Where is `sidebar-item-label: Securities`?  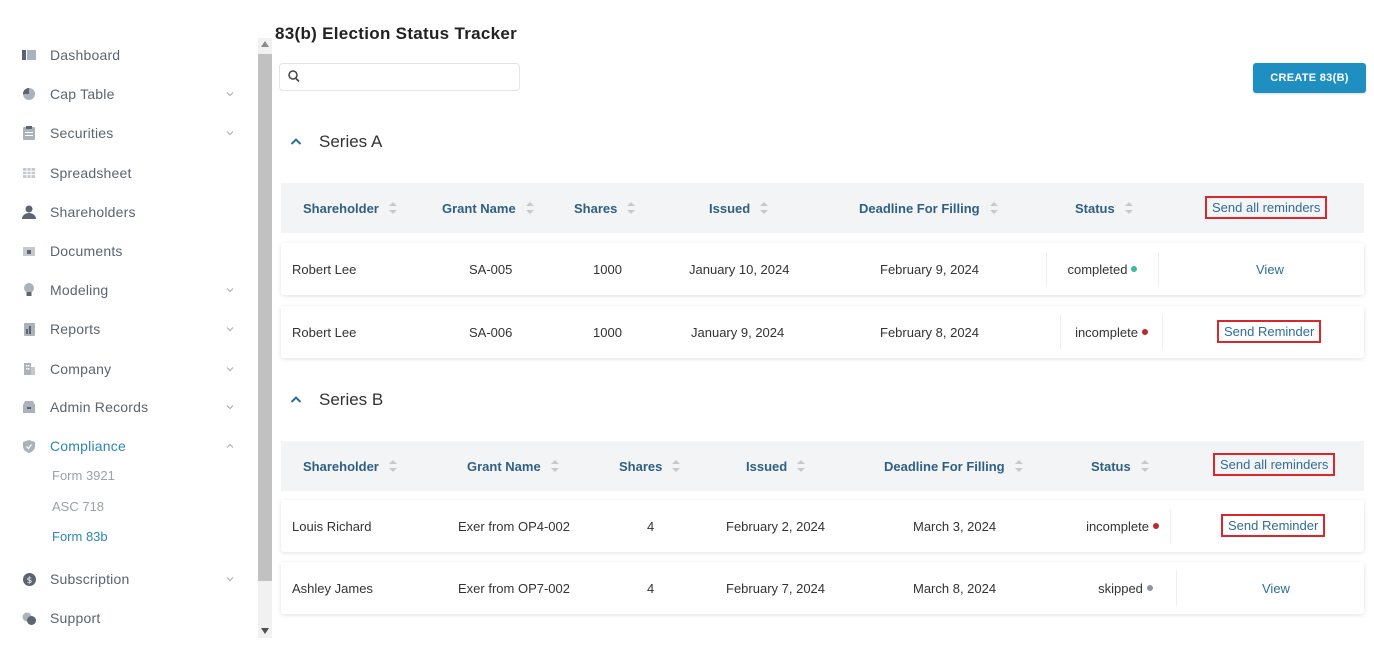
sidebar-item-label: Securities is located at coordinates (82, 133).